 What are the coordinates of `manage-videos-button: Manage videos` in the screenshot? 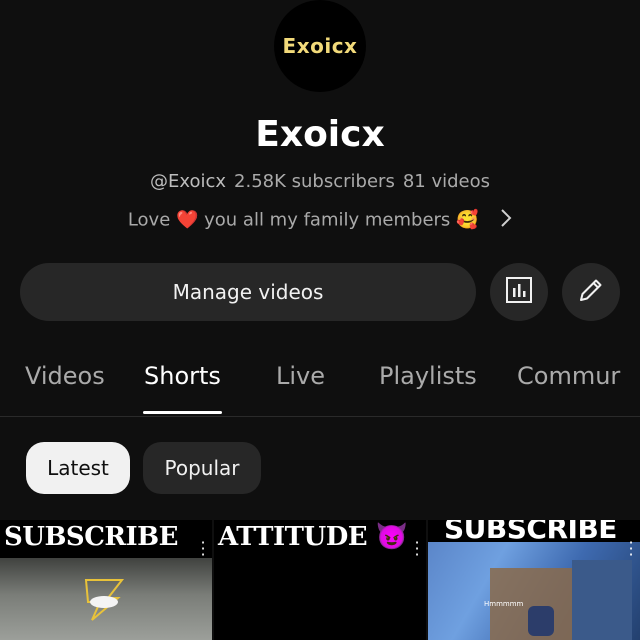 It's located at (248, 292).